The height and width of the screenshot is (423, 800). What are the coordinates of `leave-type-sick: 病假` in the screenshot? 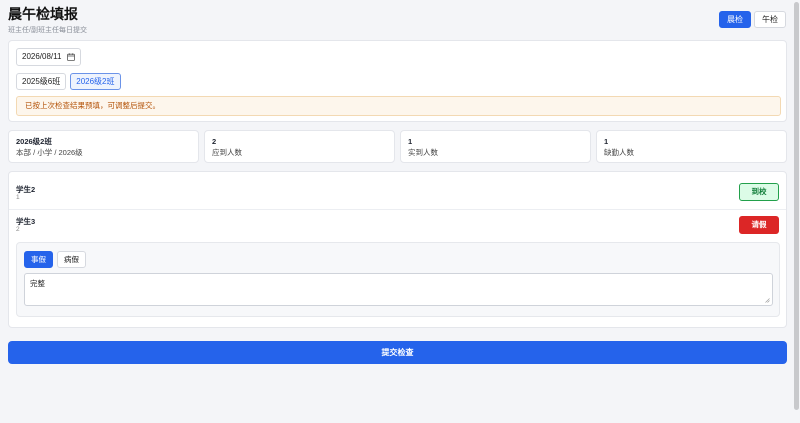 It's located at (71, 259).